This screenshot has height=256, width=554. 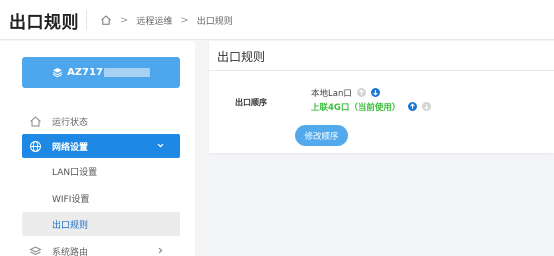 I want to click on breadcrumb-egress-rules: 出口规则, so click(x=214, y=21).